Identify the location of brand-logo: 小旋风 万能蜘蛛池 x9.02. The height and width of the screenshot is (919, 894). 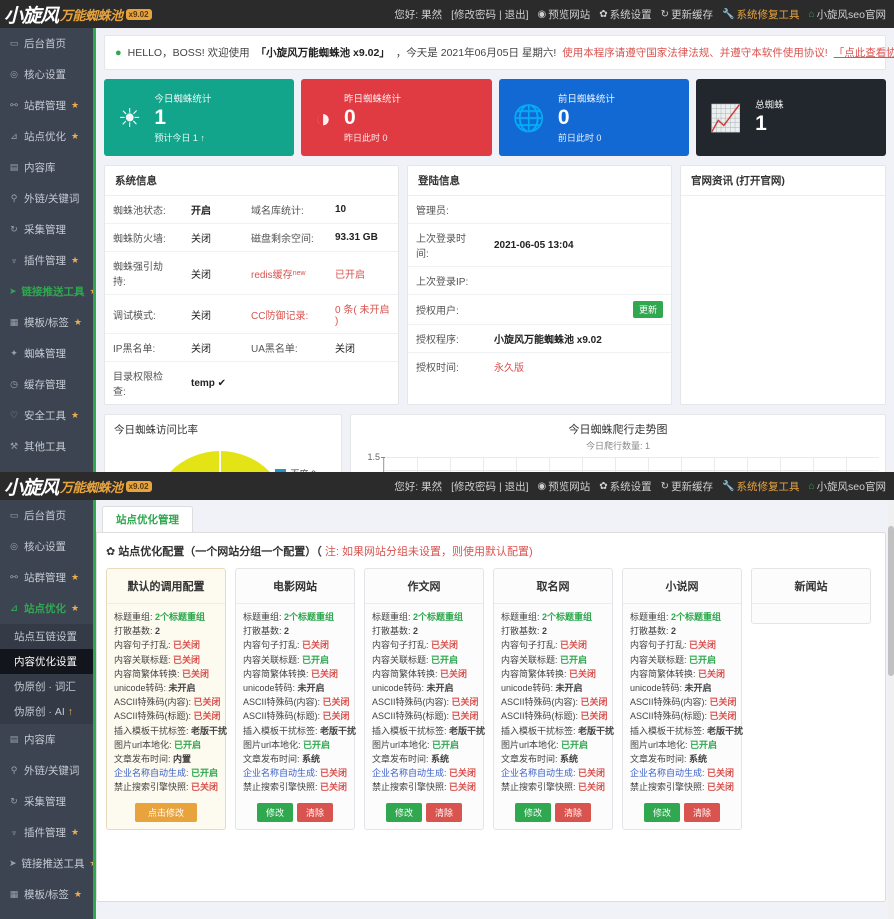
(76, 14).